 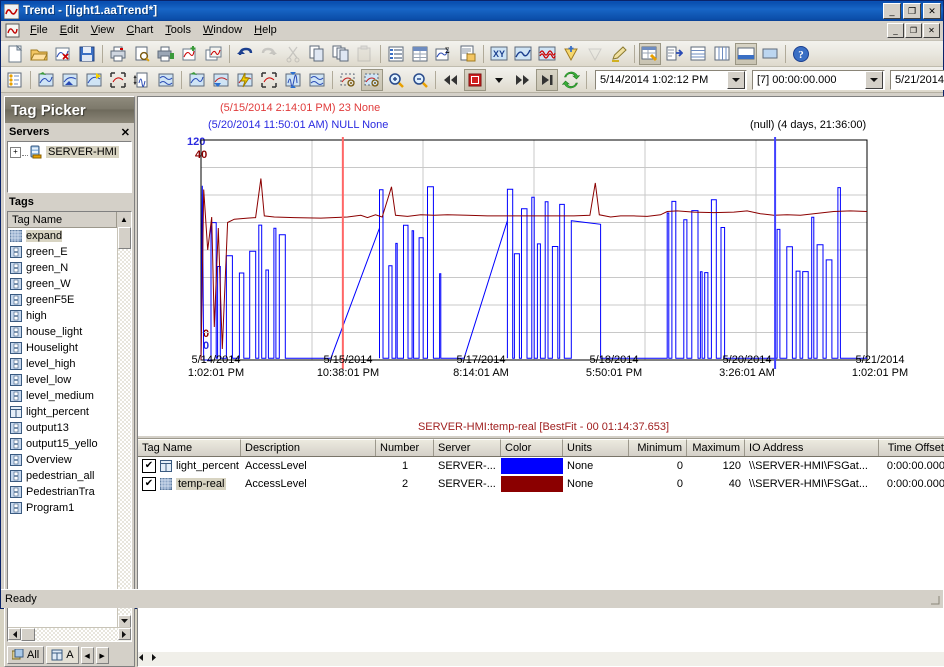 I want to click on scroll-right-arrow-icon, so click(x=124, y=634).